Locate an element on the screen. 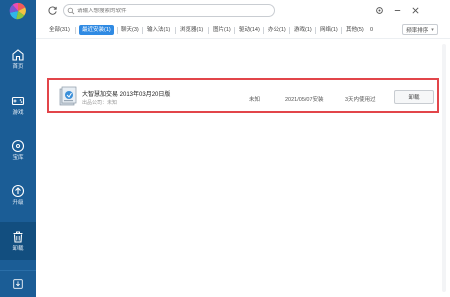 This screenshot has width=450, height=297. tab-image: 图片(1) is located at coordinates (222, 30).